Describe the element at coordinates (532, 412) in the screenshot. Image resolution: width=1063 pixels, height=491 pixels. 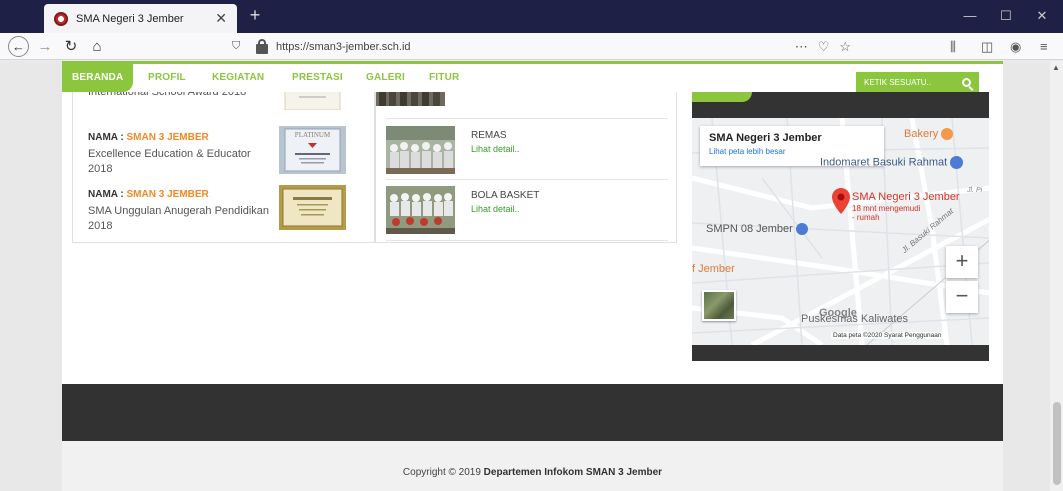
I see `footer-dark-band` at that location.